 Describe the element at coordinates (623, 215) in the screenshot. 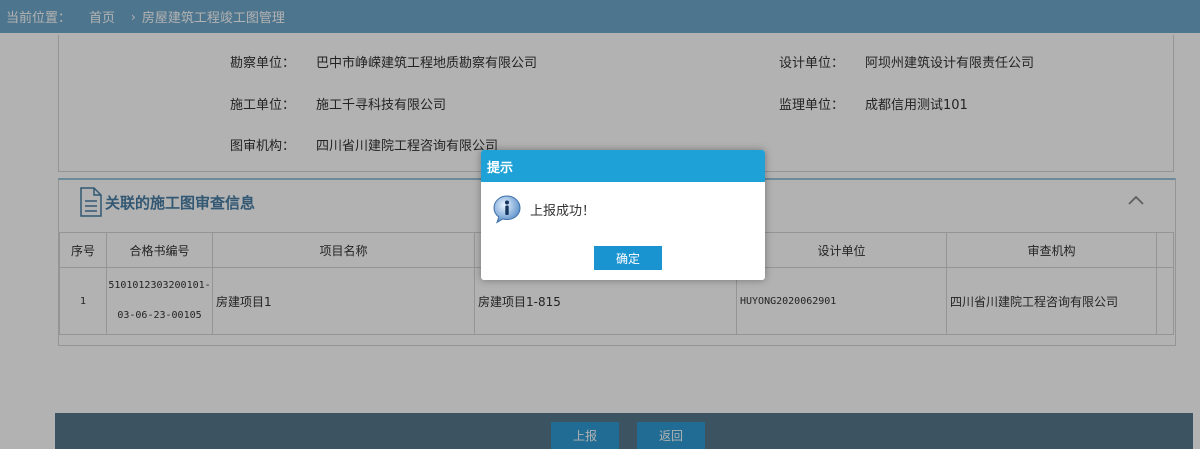

I see `message-dialog: 提示 上报成功！ 确定` at that location.